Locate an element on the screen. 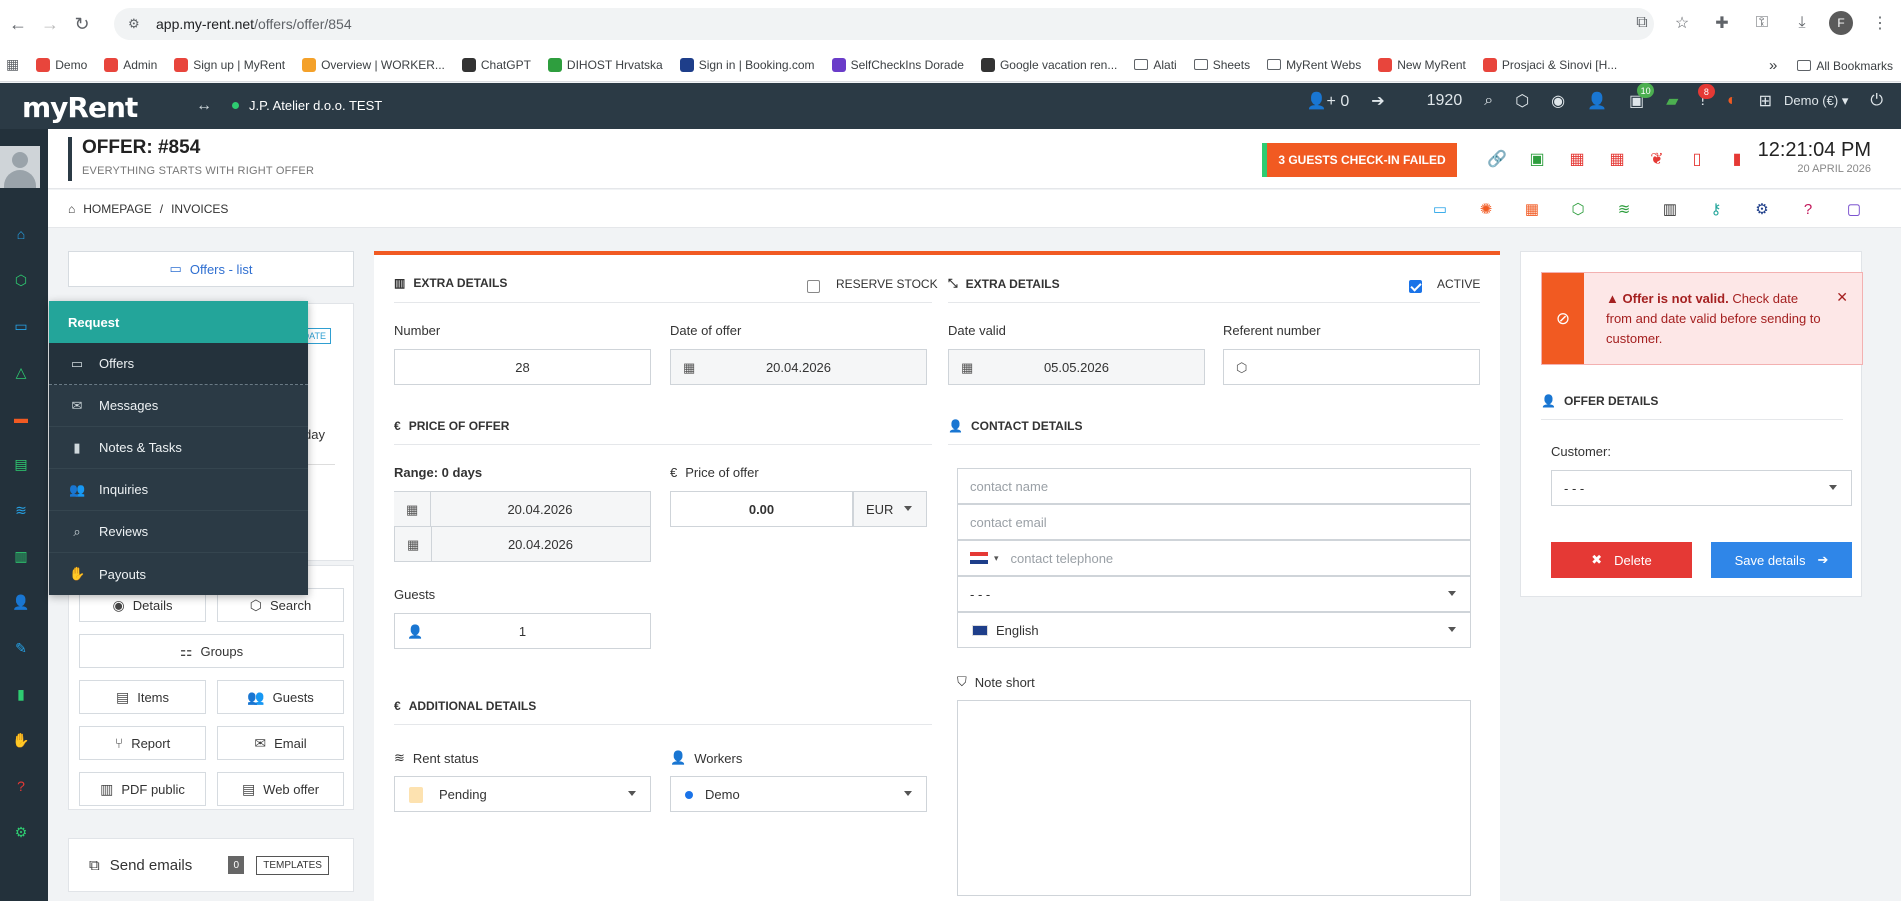 The image size is (1901, 901). help-tool-icon: ? is located at coordinates (1808, 209).